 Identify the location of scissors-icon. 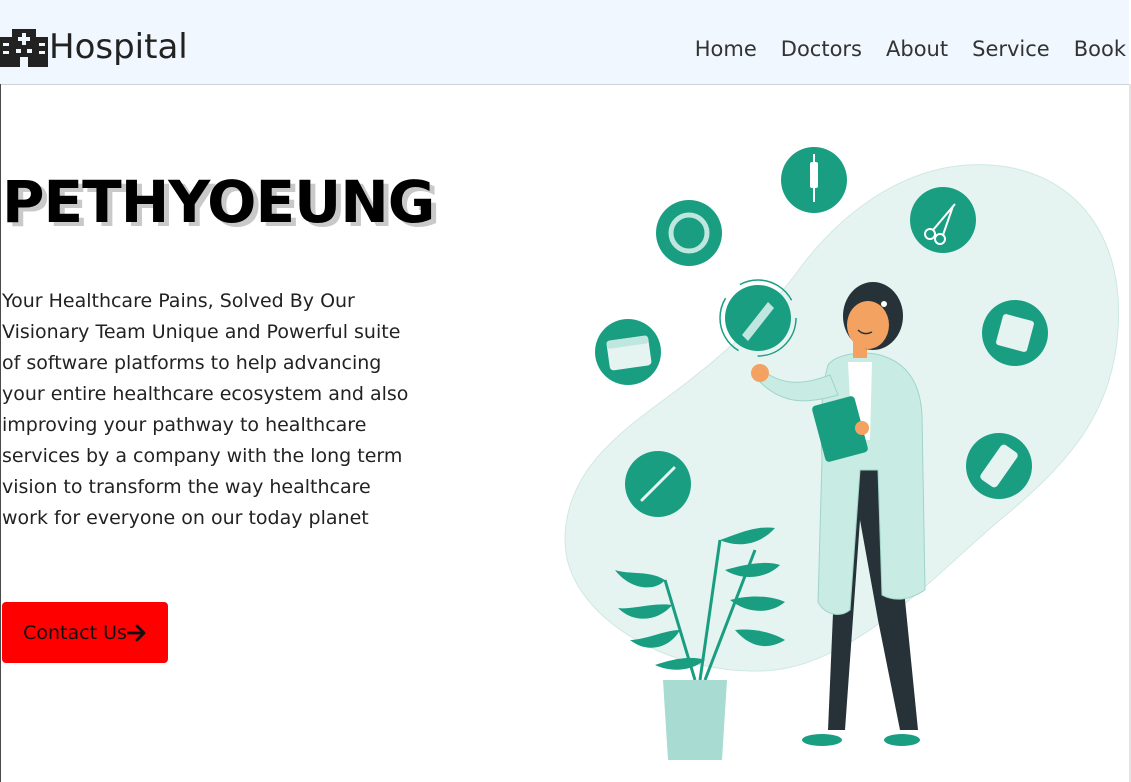
(943, 220).